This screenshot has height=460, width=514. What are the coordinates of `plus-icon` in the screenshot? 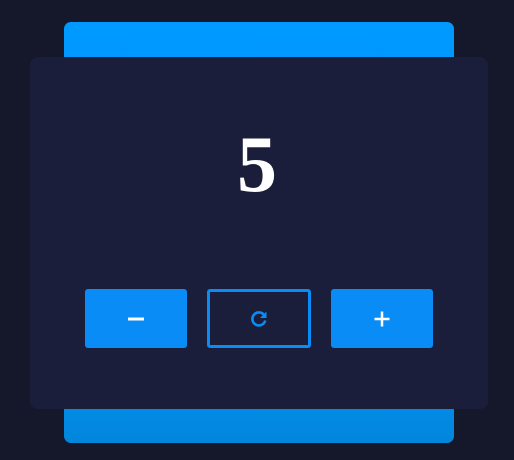 It's located at (382, 318).